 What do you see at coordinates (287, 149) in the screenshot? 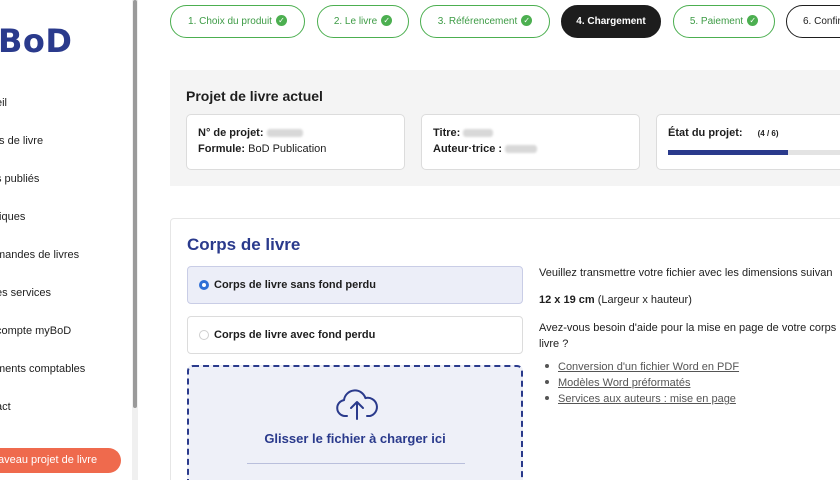
I see `formula-value: BoD Publication` at bounding box center [287, 149].